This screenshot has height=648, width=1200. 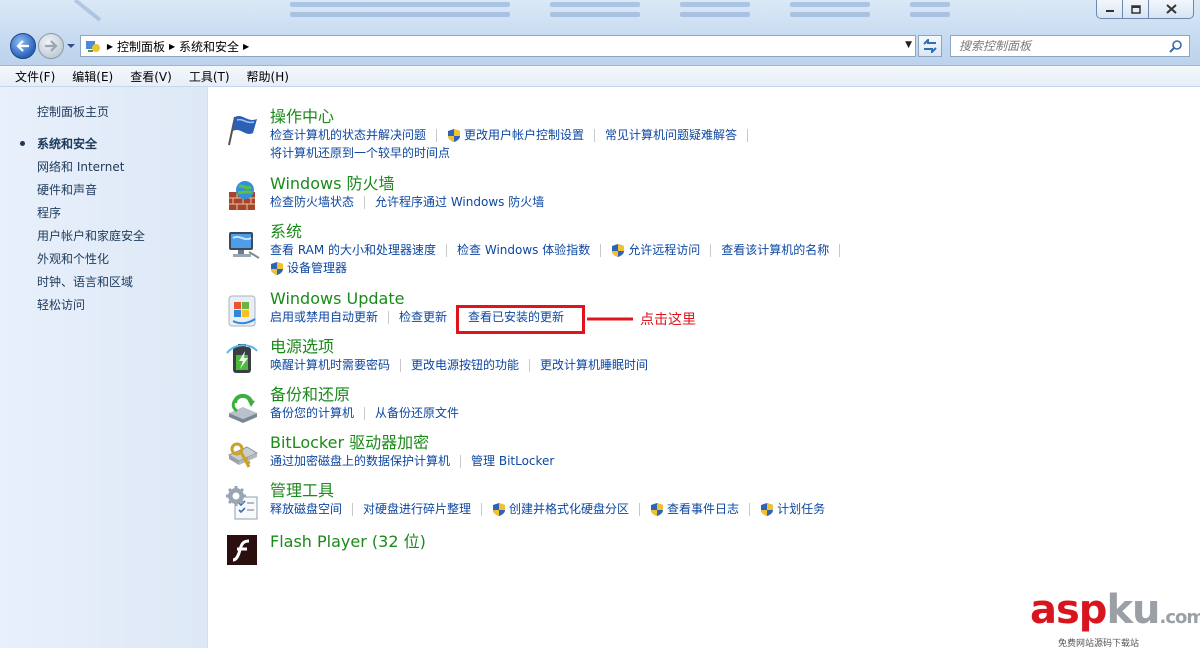 What do you see at coordinates (360, 461) in the screenshot?
I see `link-protect-data: 通过加密磁盘上的数据保护计算机` at bounding box center [360, 461].